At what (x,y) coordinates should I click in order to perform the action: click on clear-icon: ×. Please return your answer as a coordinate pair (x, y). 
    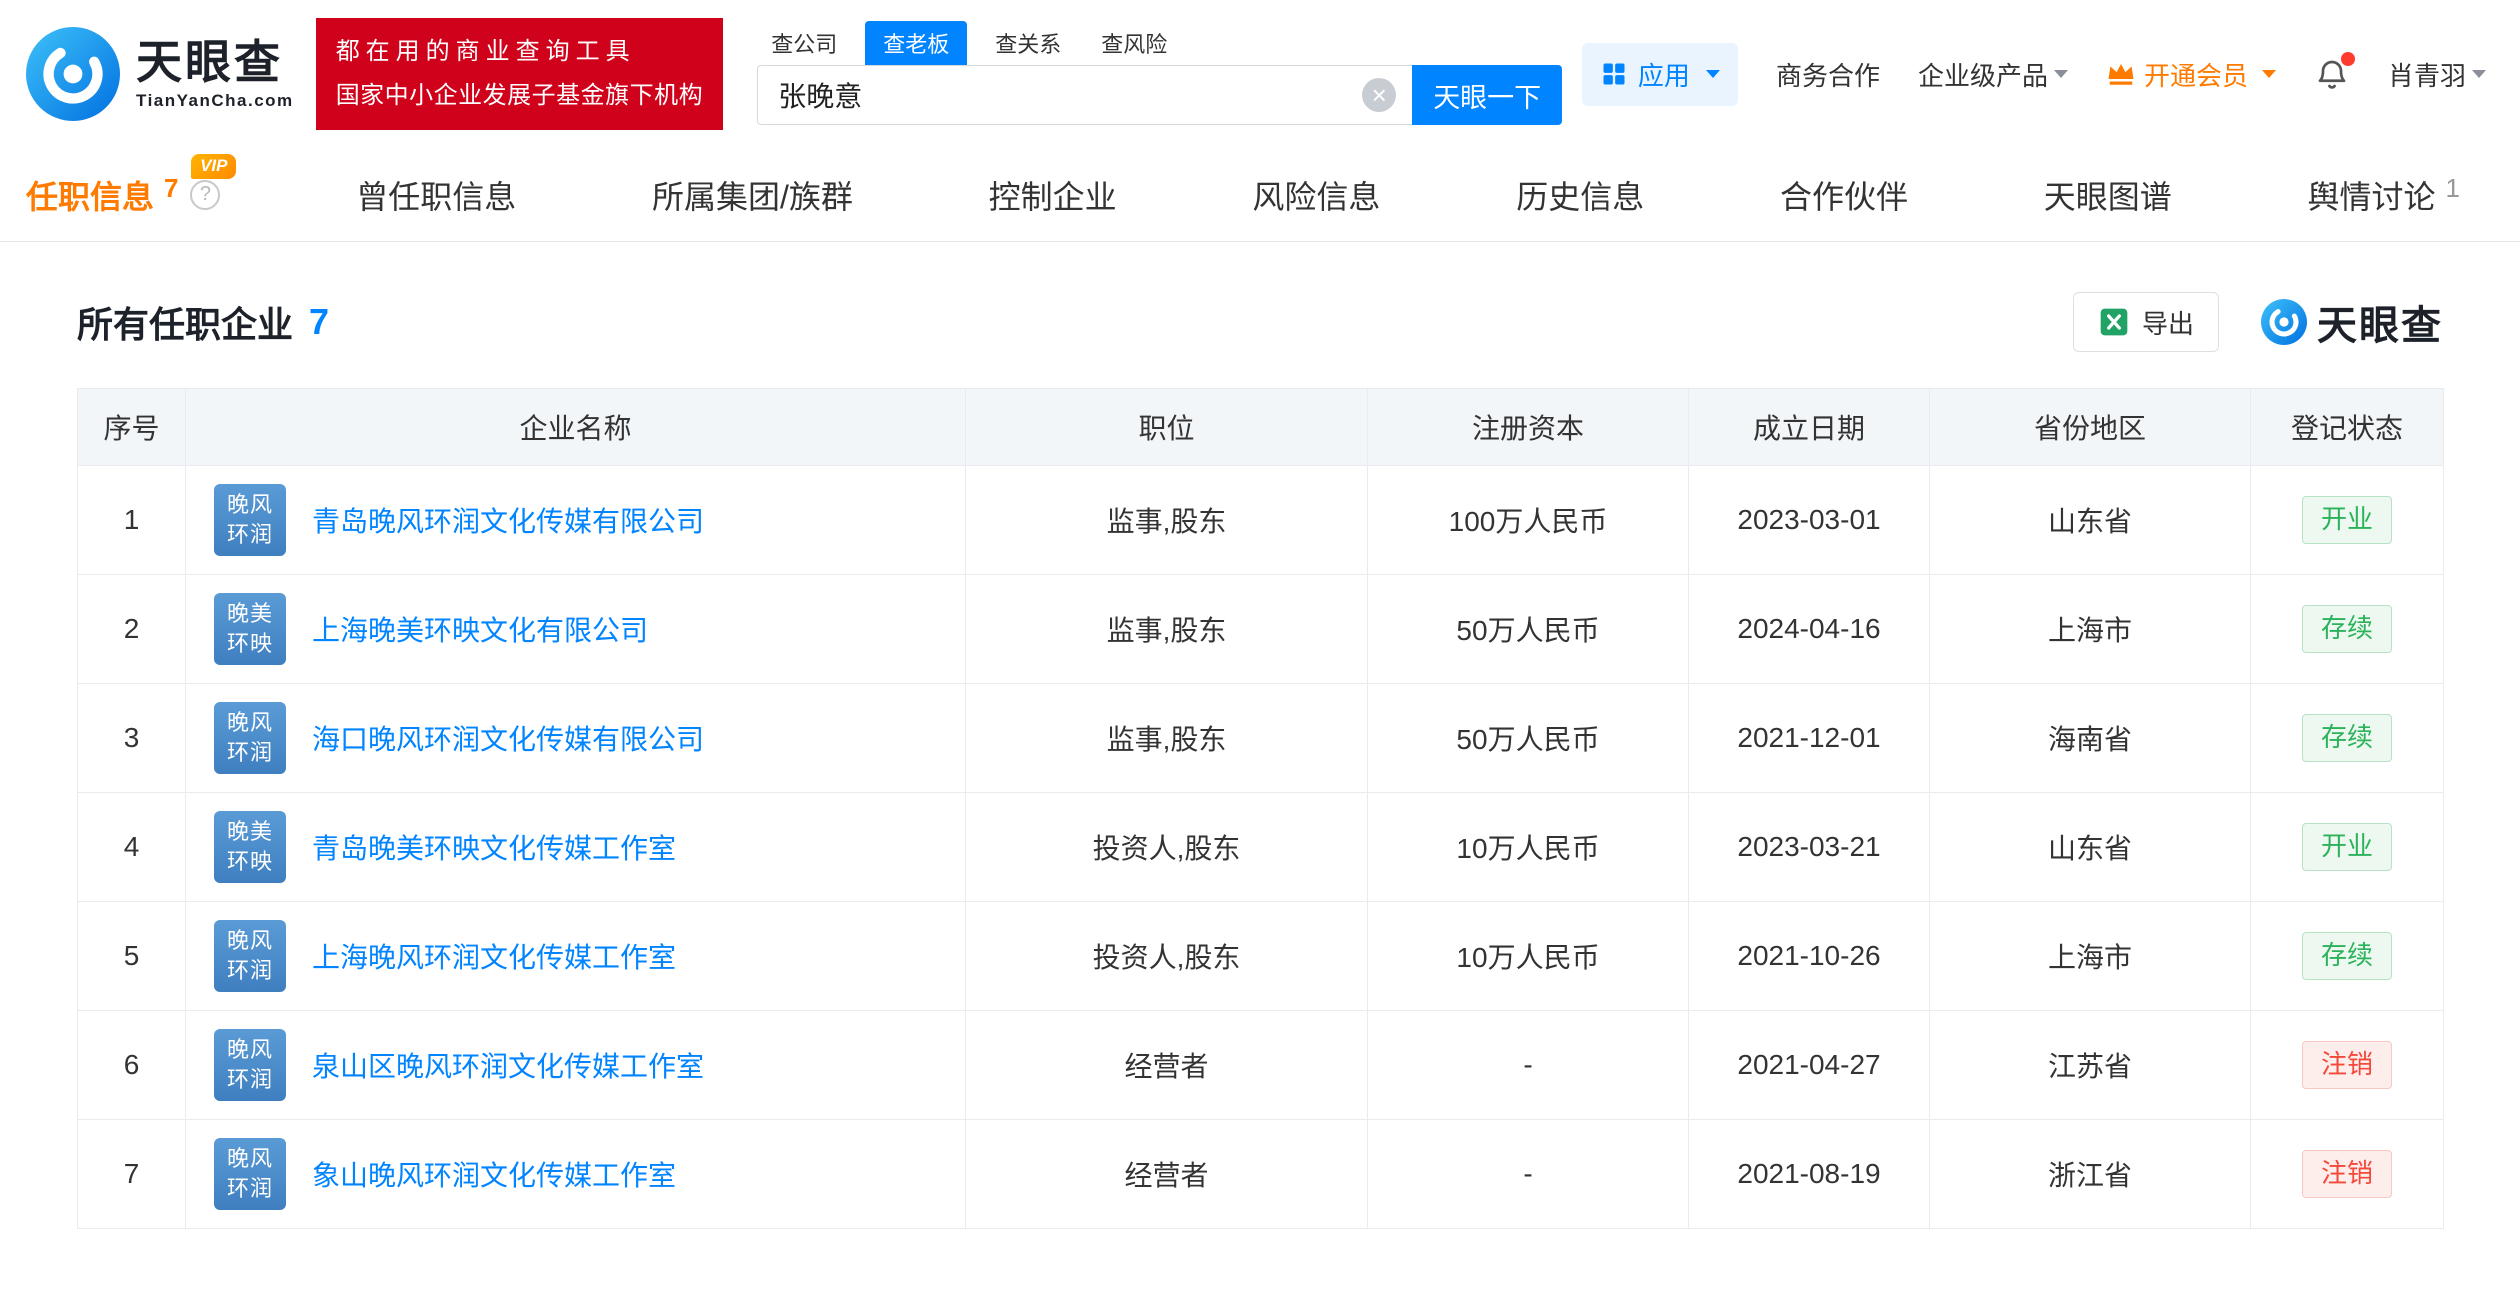
    Looking at the image, I should click on (1379, 95).